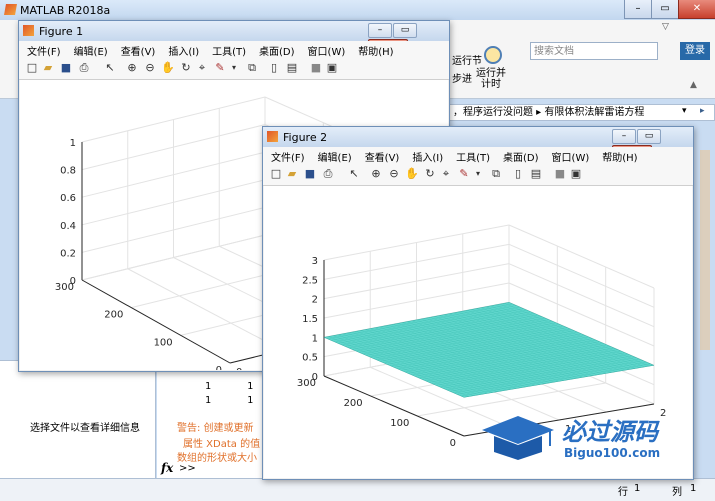  I want to click on figure2-menubar: 文件(F) 编辑(E) 查看(V) 插入(I) 工具(T) 桌面(D) 窗口(W) 帮助(H), so click(478, 156).